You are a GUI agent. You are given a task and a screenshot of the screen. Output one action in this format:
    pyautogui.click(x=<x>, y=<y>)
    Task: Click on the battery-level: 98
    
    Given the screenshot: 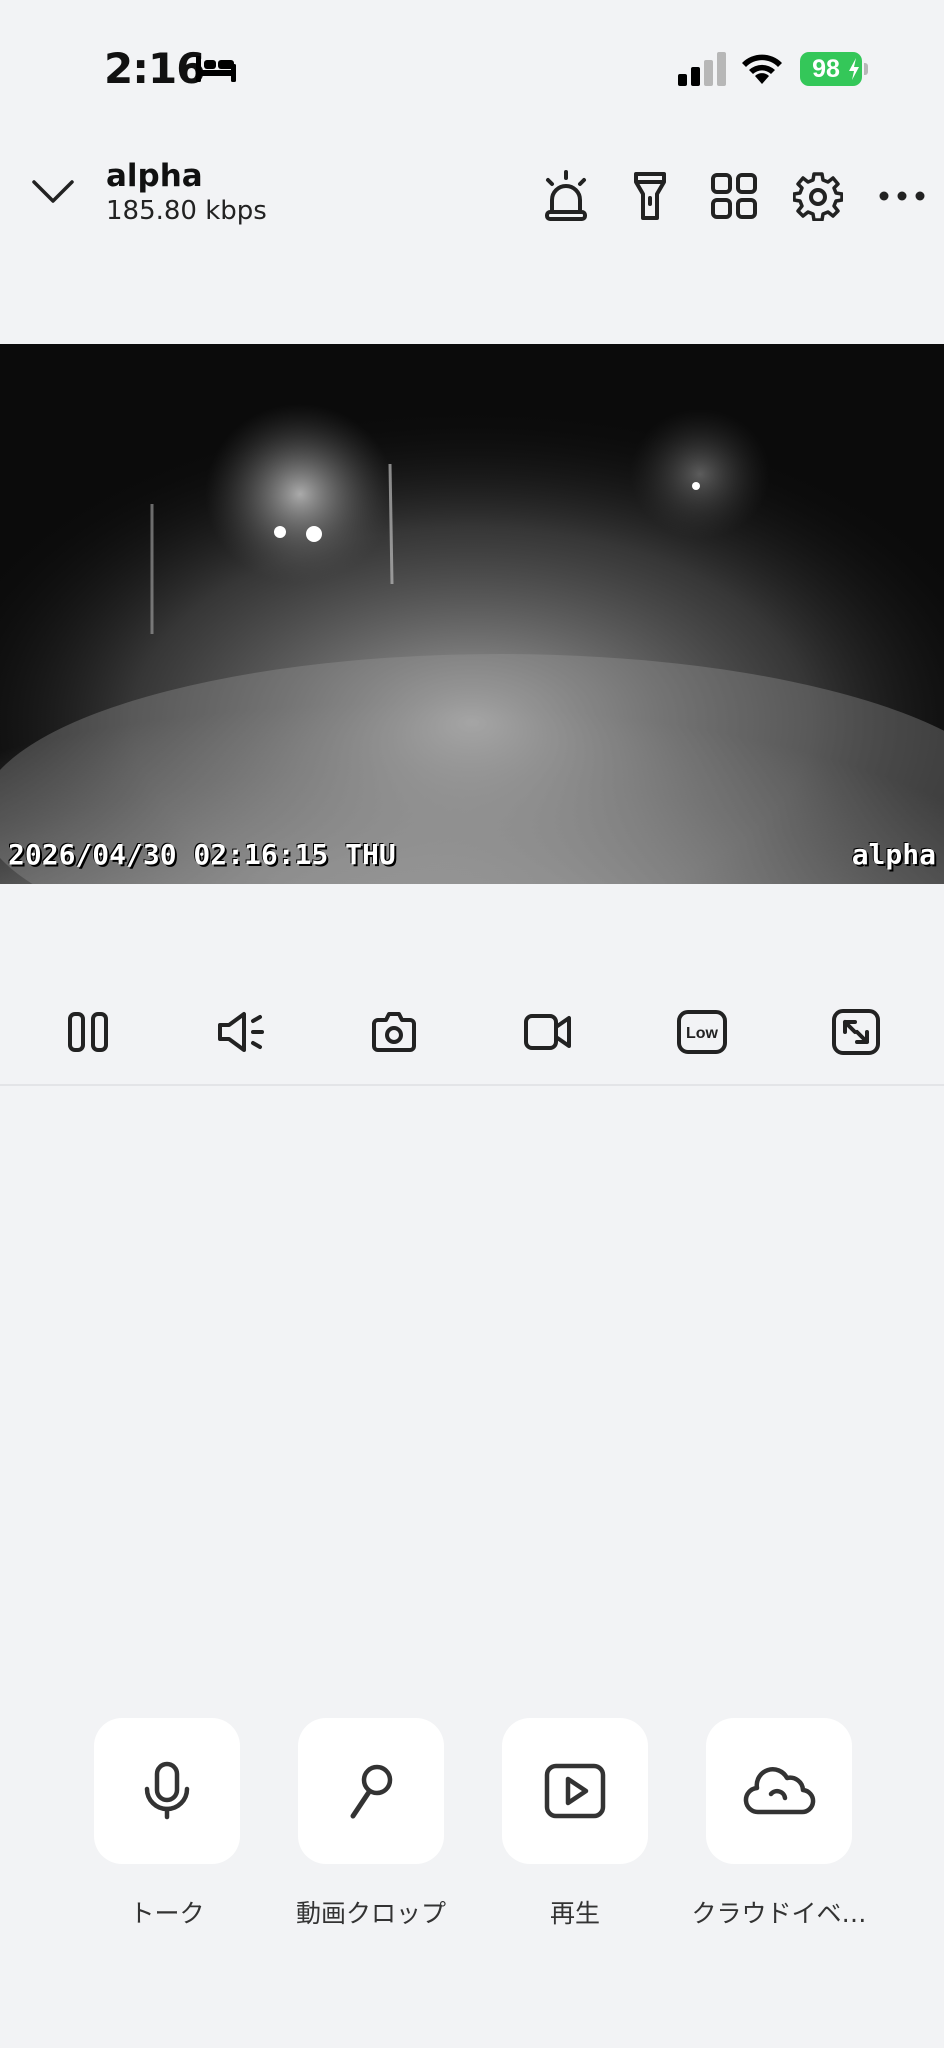 What is the action you would take?
    pyautogui.click(x=826, y=69)
    